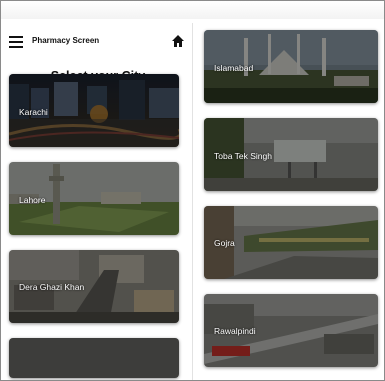 The width and height of the screenshot is (385, 381). I want to click on city-card-lahore: Lahore, so click(94, 198).